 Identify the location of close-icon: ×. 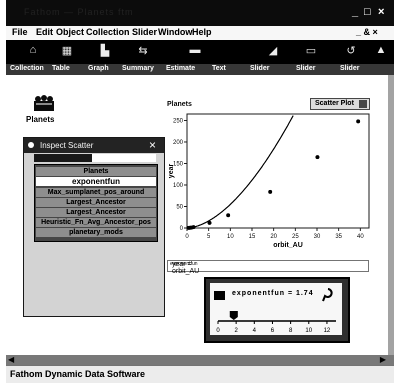
(152, 145).